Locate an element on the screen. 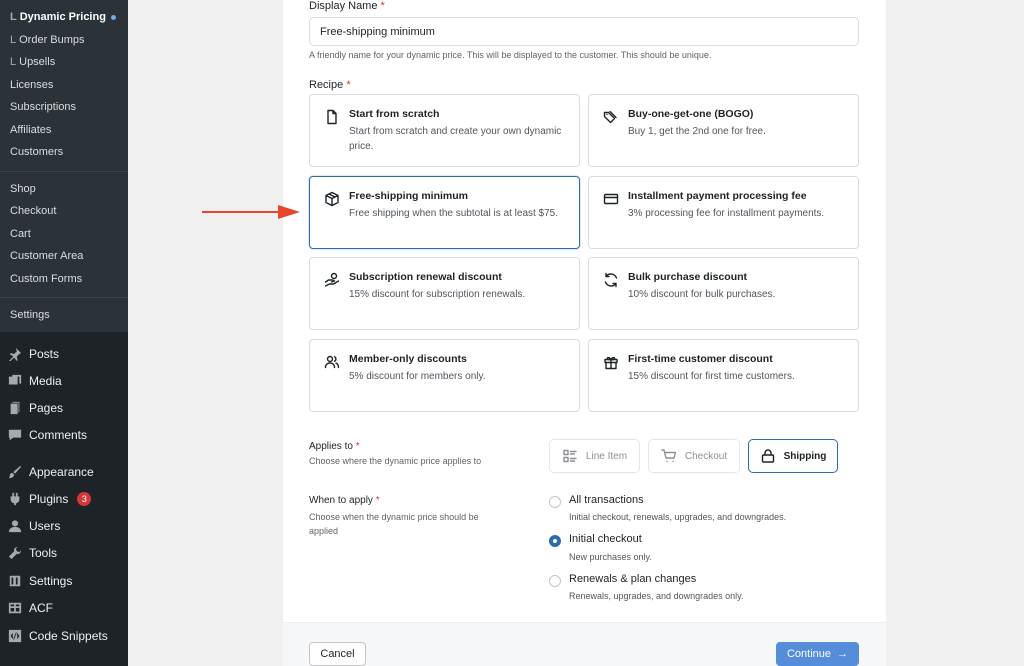 The height and width of the screenshot is (666, 1024). sidebar-item-posts: Posts is located at coordinates (33, 354).